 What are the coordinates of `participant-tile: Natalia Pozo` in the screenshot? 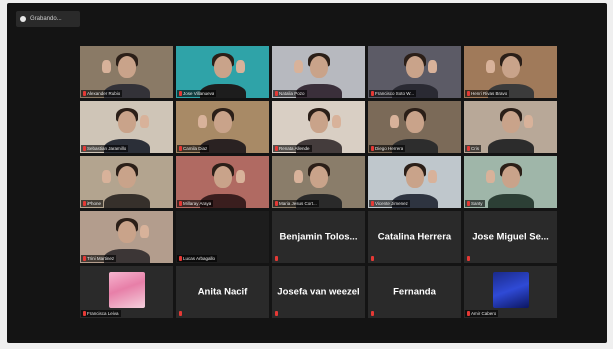 It's located at (318, 72).